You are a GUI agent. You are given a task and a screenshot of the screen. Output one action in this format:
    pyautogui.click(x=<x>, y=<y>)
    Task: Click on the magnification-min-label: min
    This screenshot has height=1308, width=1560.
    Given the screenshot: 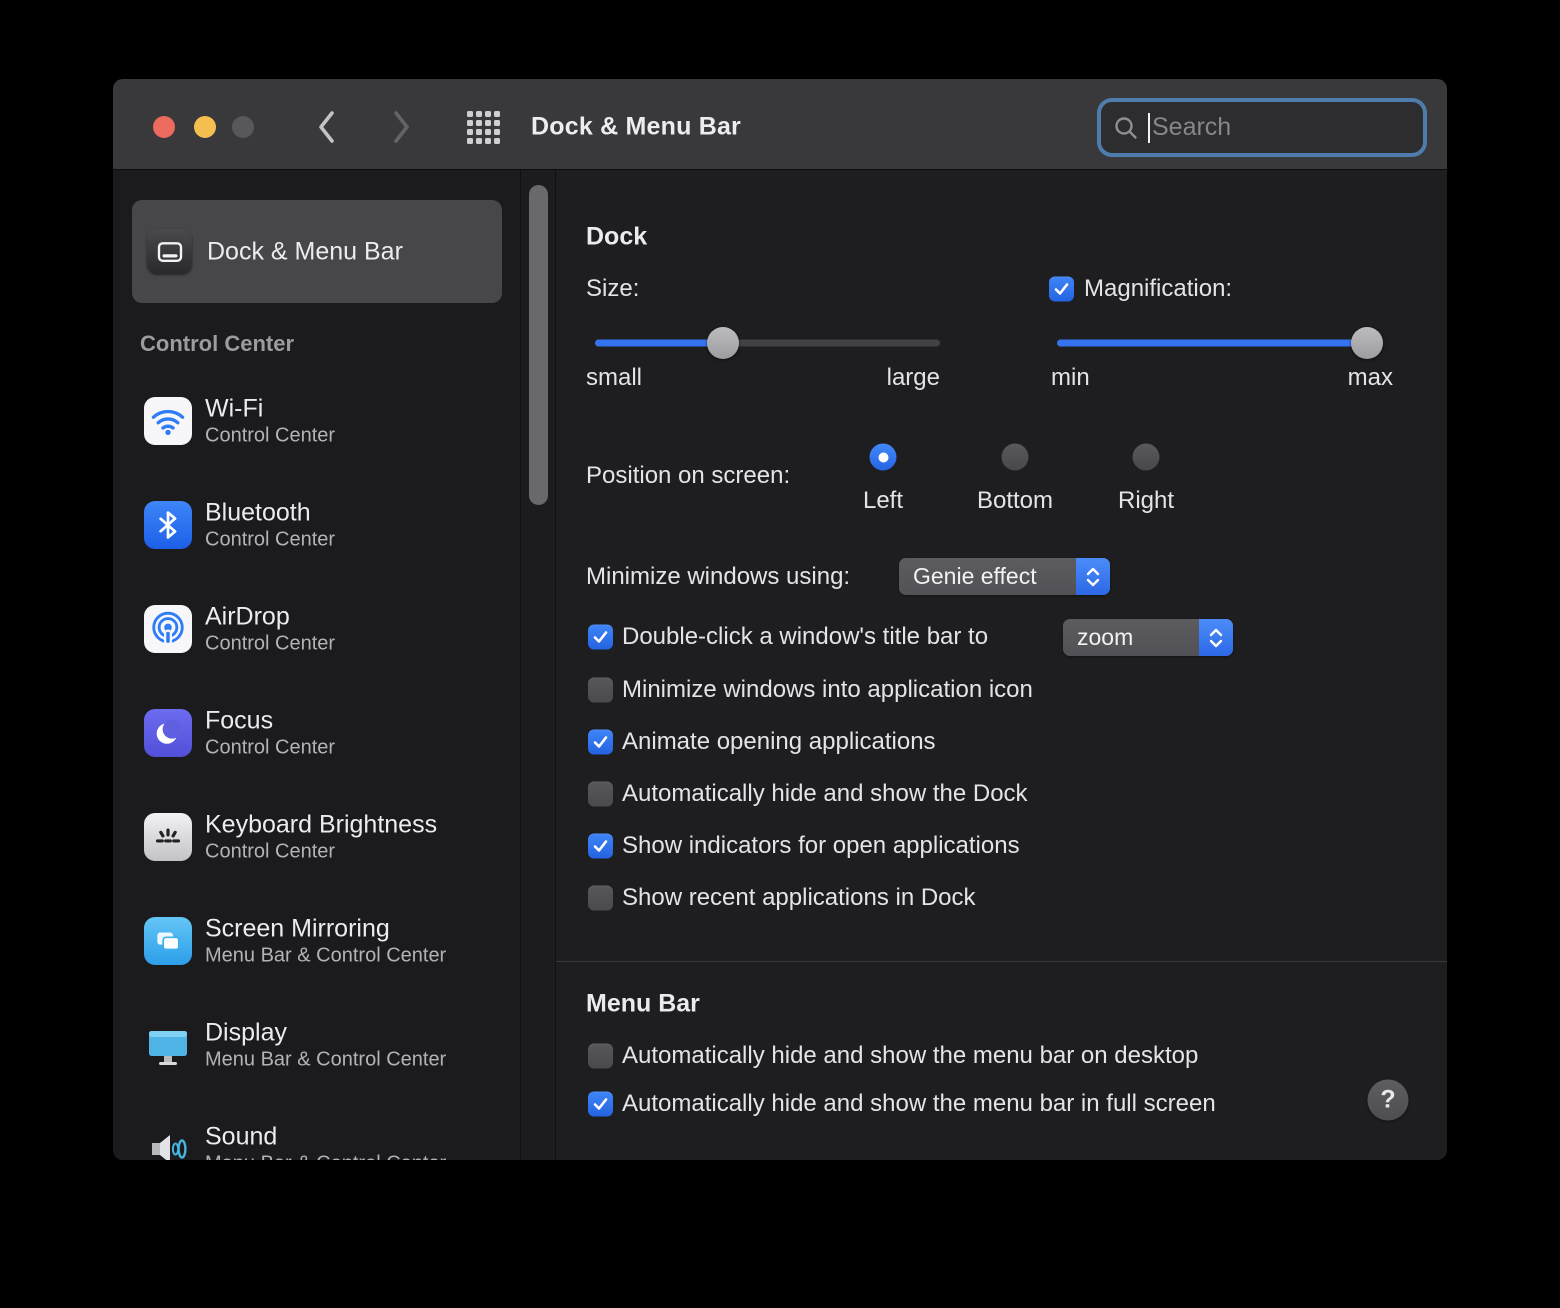 What is the action you would take?
    pyautogui.click(x=1070, y=377)
    